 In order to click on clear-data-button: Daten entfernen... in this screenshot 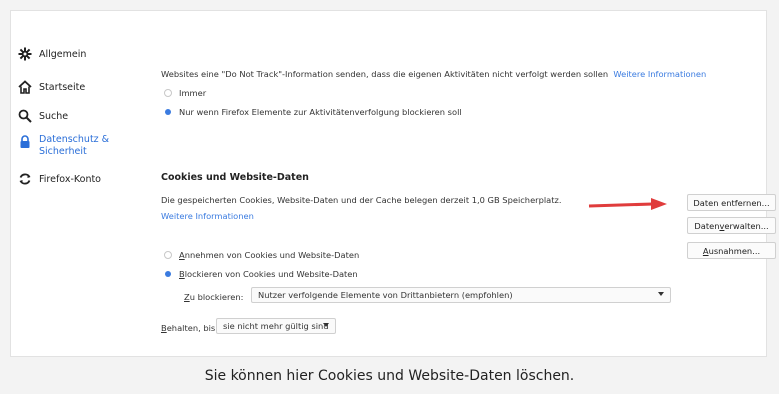, I will do `click(731, 202)`.